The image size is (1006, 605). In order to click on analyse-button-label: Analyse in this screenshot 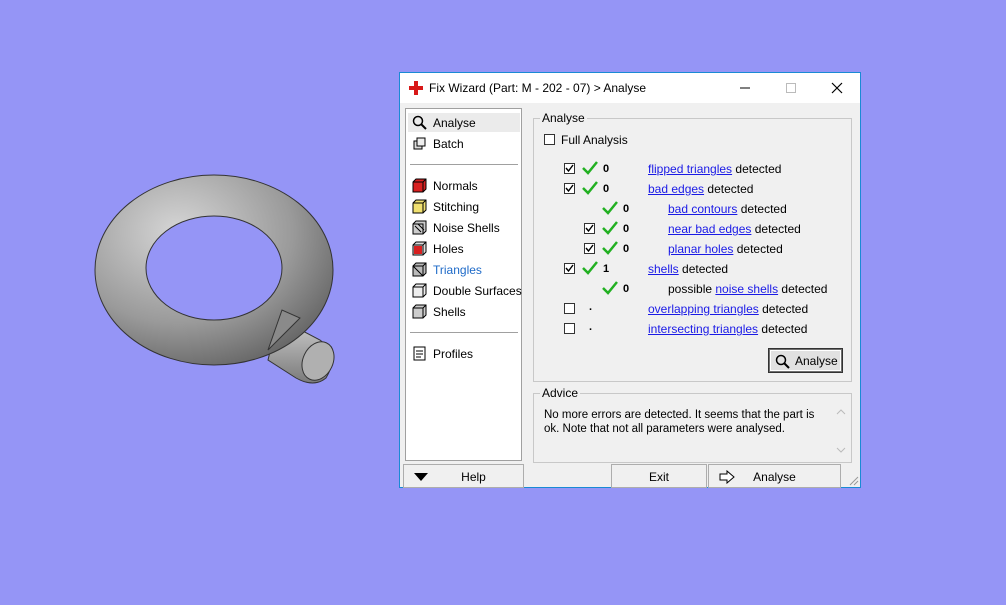, I will do `click(816, 361)`.